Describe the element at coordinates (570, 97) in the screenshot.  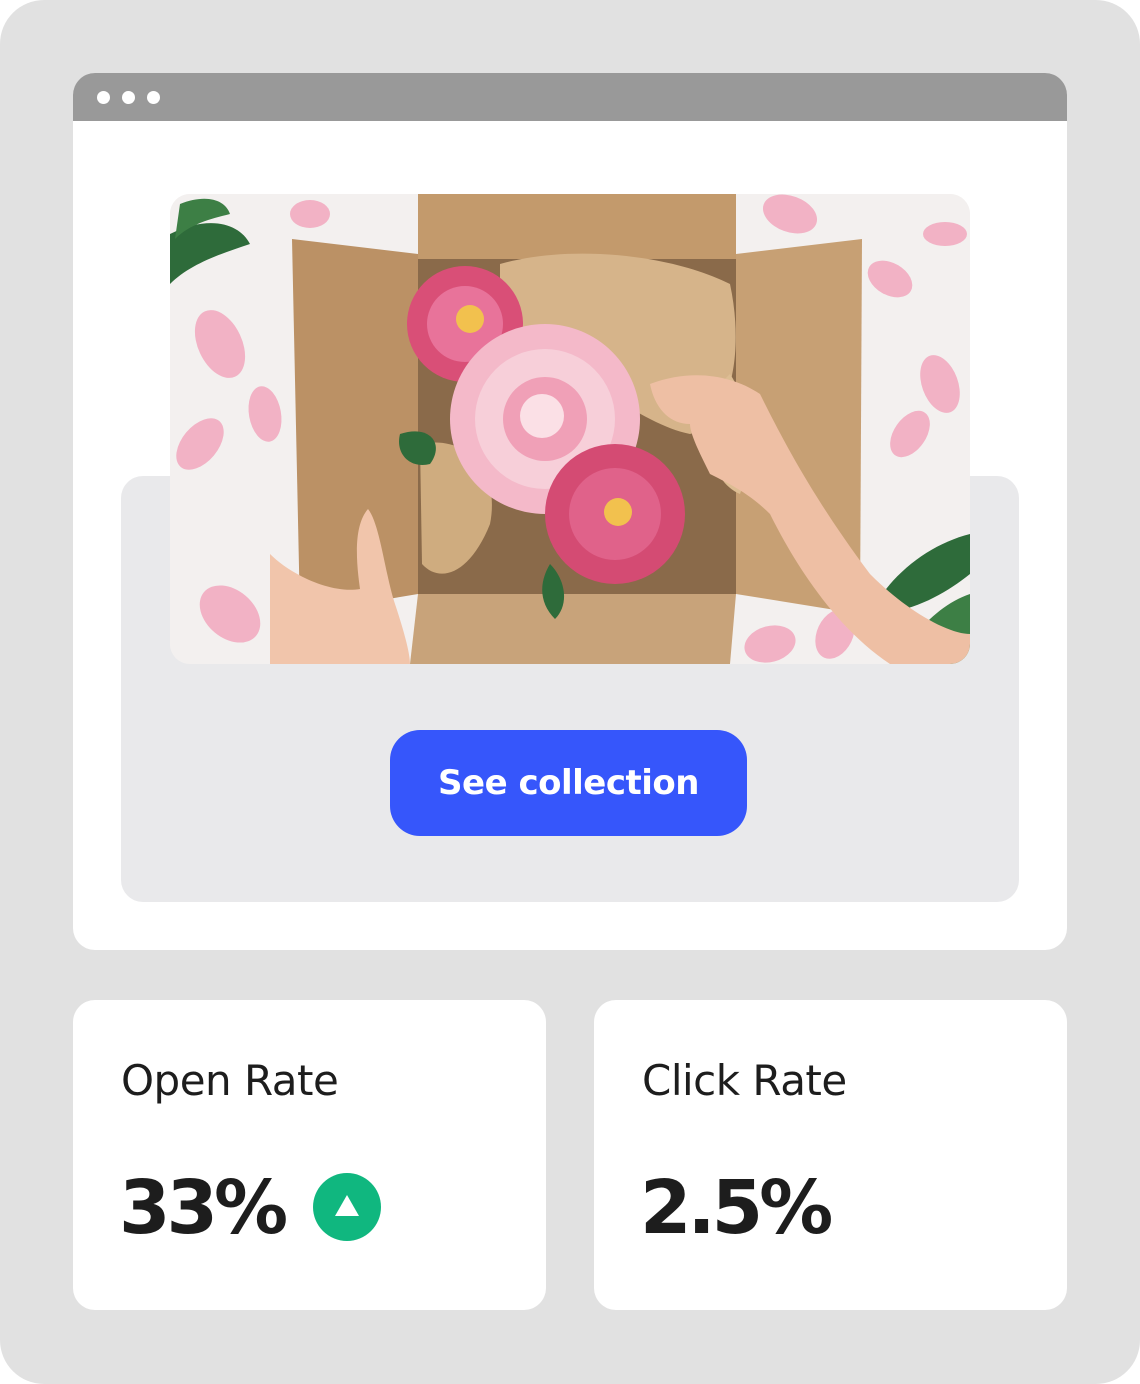
I see `browser-titlebar` at that location.